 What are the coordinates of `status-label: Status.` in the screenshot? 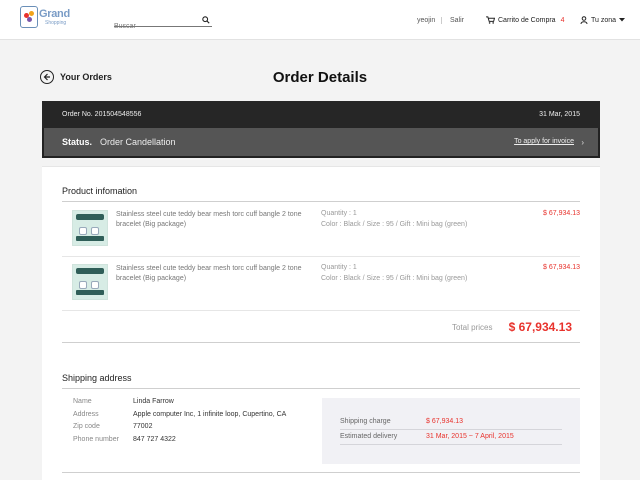 It's located at (77, 142).